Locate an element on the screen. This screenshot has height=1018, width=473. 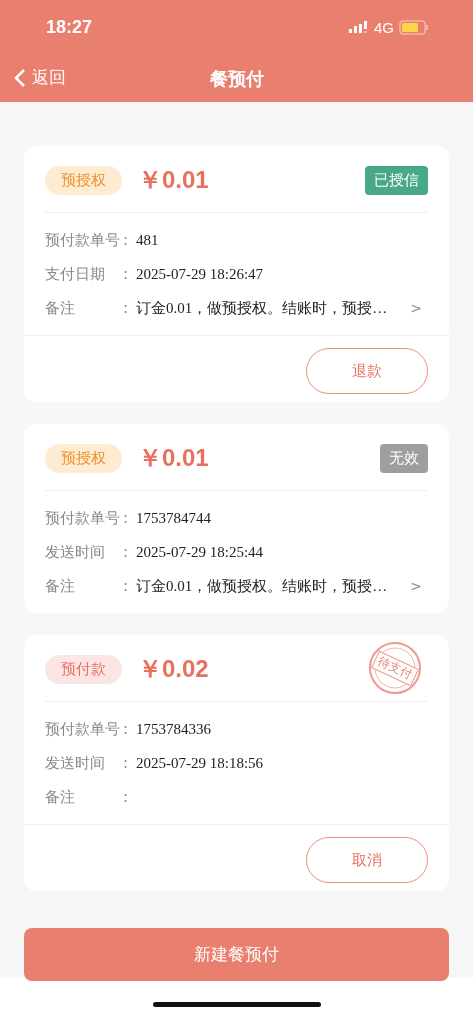
field-value: 481 is located at coordinates (148, 240).